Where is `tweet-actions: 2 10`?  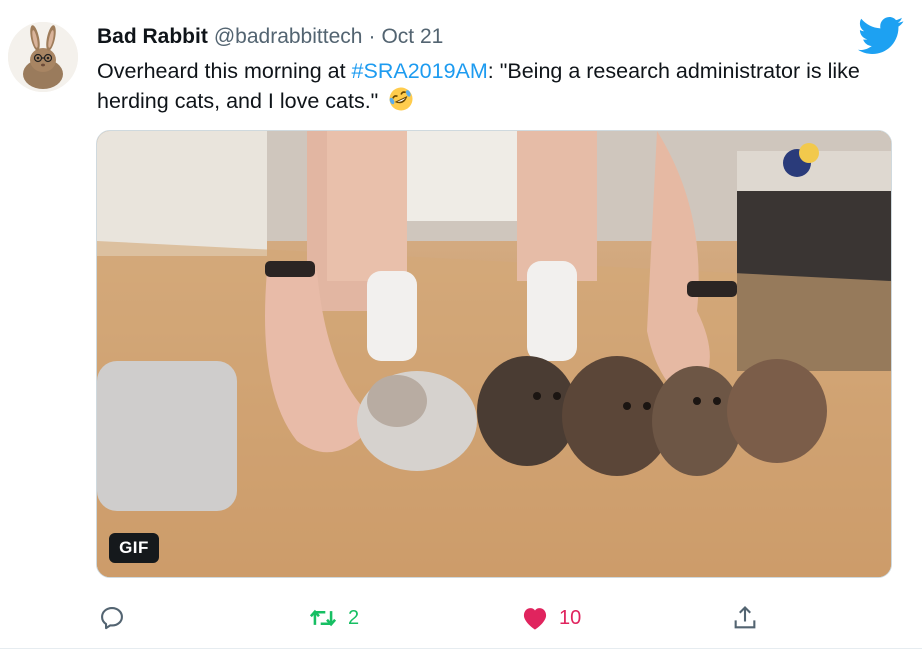 tweet-actions: 2 10 is located at coordinates (461, 618).